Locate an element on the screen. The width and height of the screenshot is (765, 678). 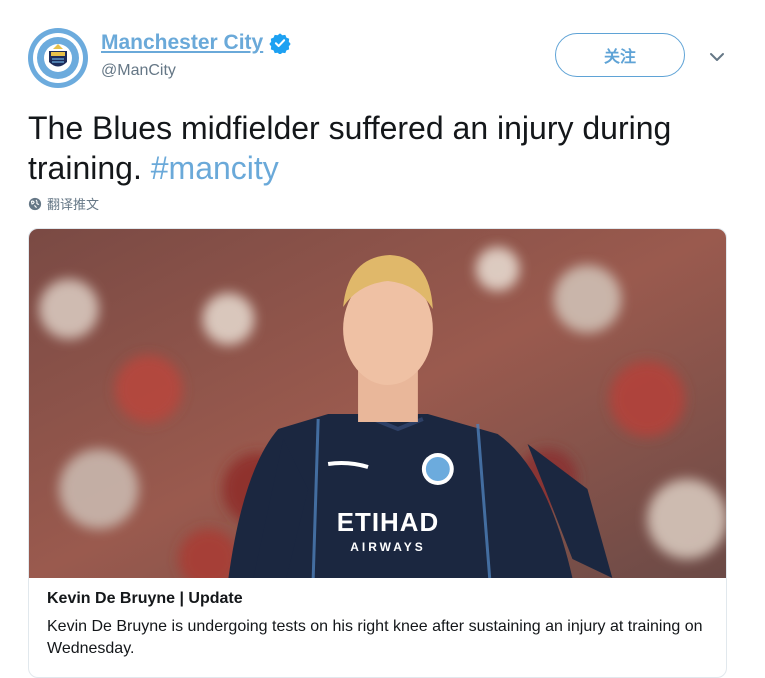
verified-badge-icon is located at coordinates (280, 43).